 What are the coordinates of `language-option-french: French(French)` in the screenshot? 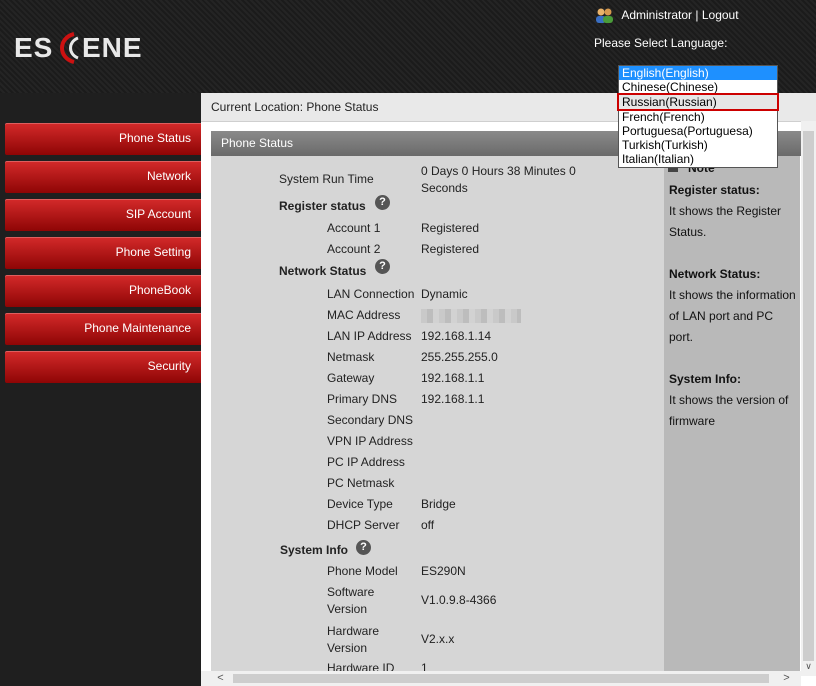 It's located at (698, 117).